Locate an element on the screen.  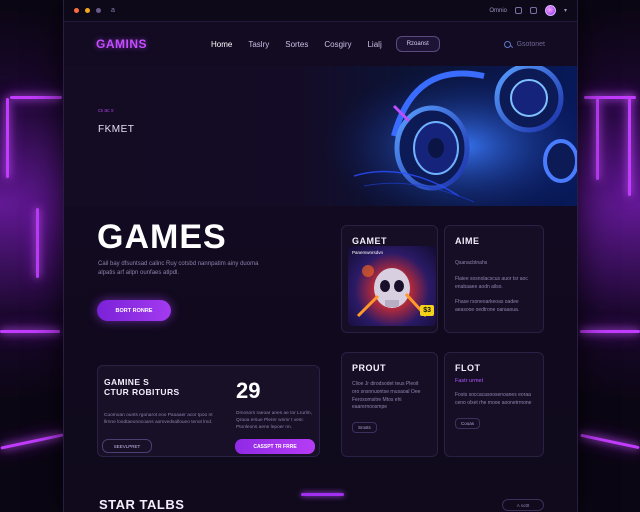
primary-button: CASSPT TR FRRE is located at coordinates (275, 446).